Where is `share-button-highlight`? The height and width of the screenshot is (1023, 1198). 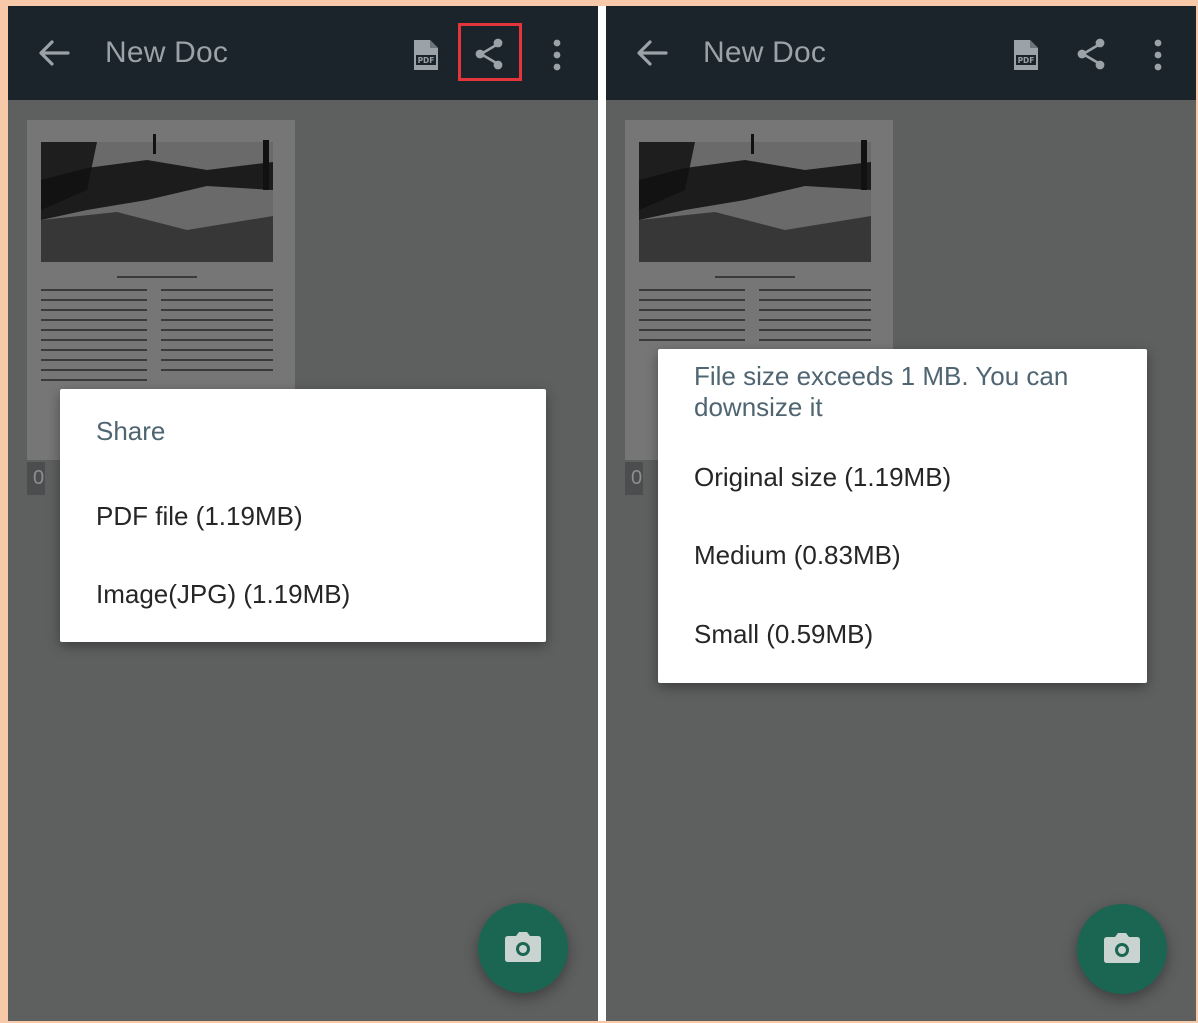
share-button-highlight is located at coordinates (490, 52).